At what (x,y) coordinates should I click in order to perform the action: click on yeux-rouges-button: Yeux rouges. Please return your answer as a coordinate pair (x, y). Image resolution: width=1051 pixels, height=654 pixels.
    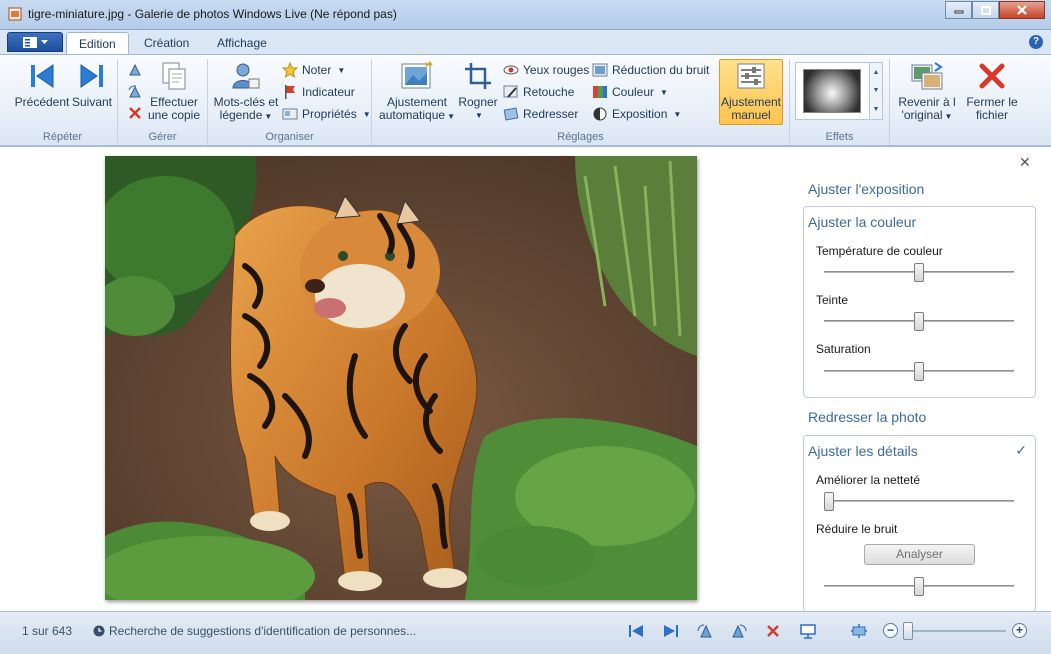
    Looking at the image, I should click on (546, 70).